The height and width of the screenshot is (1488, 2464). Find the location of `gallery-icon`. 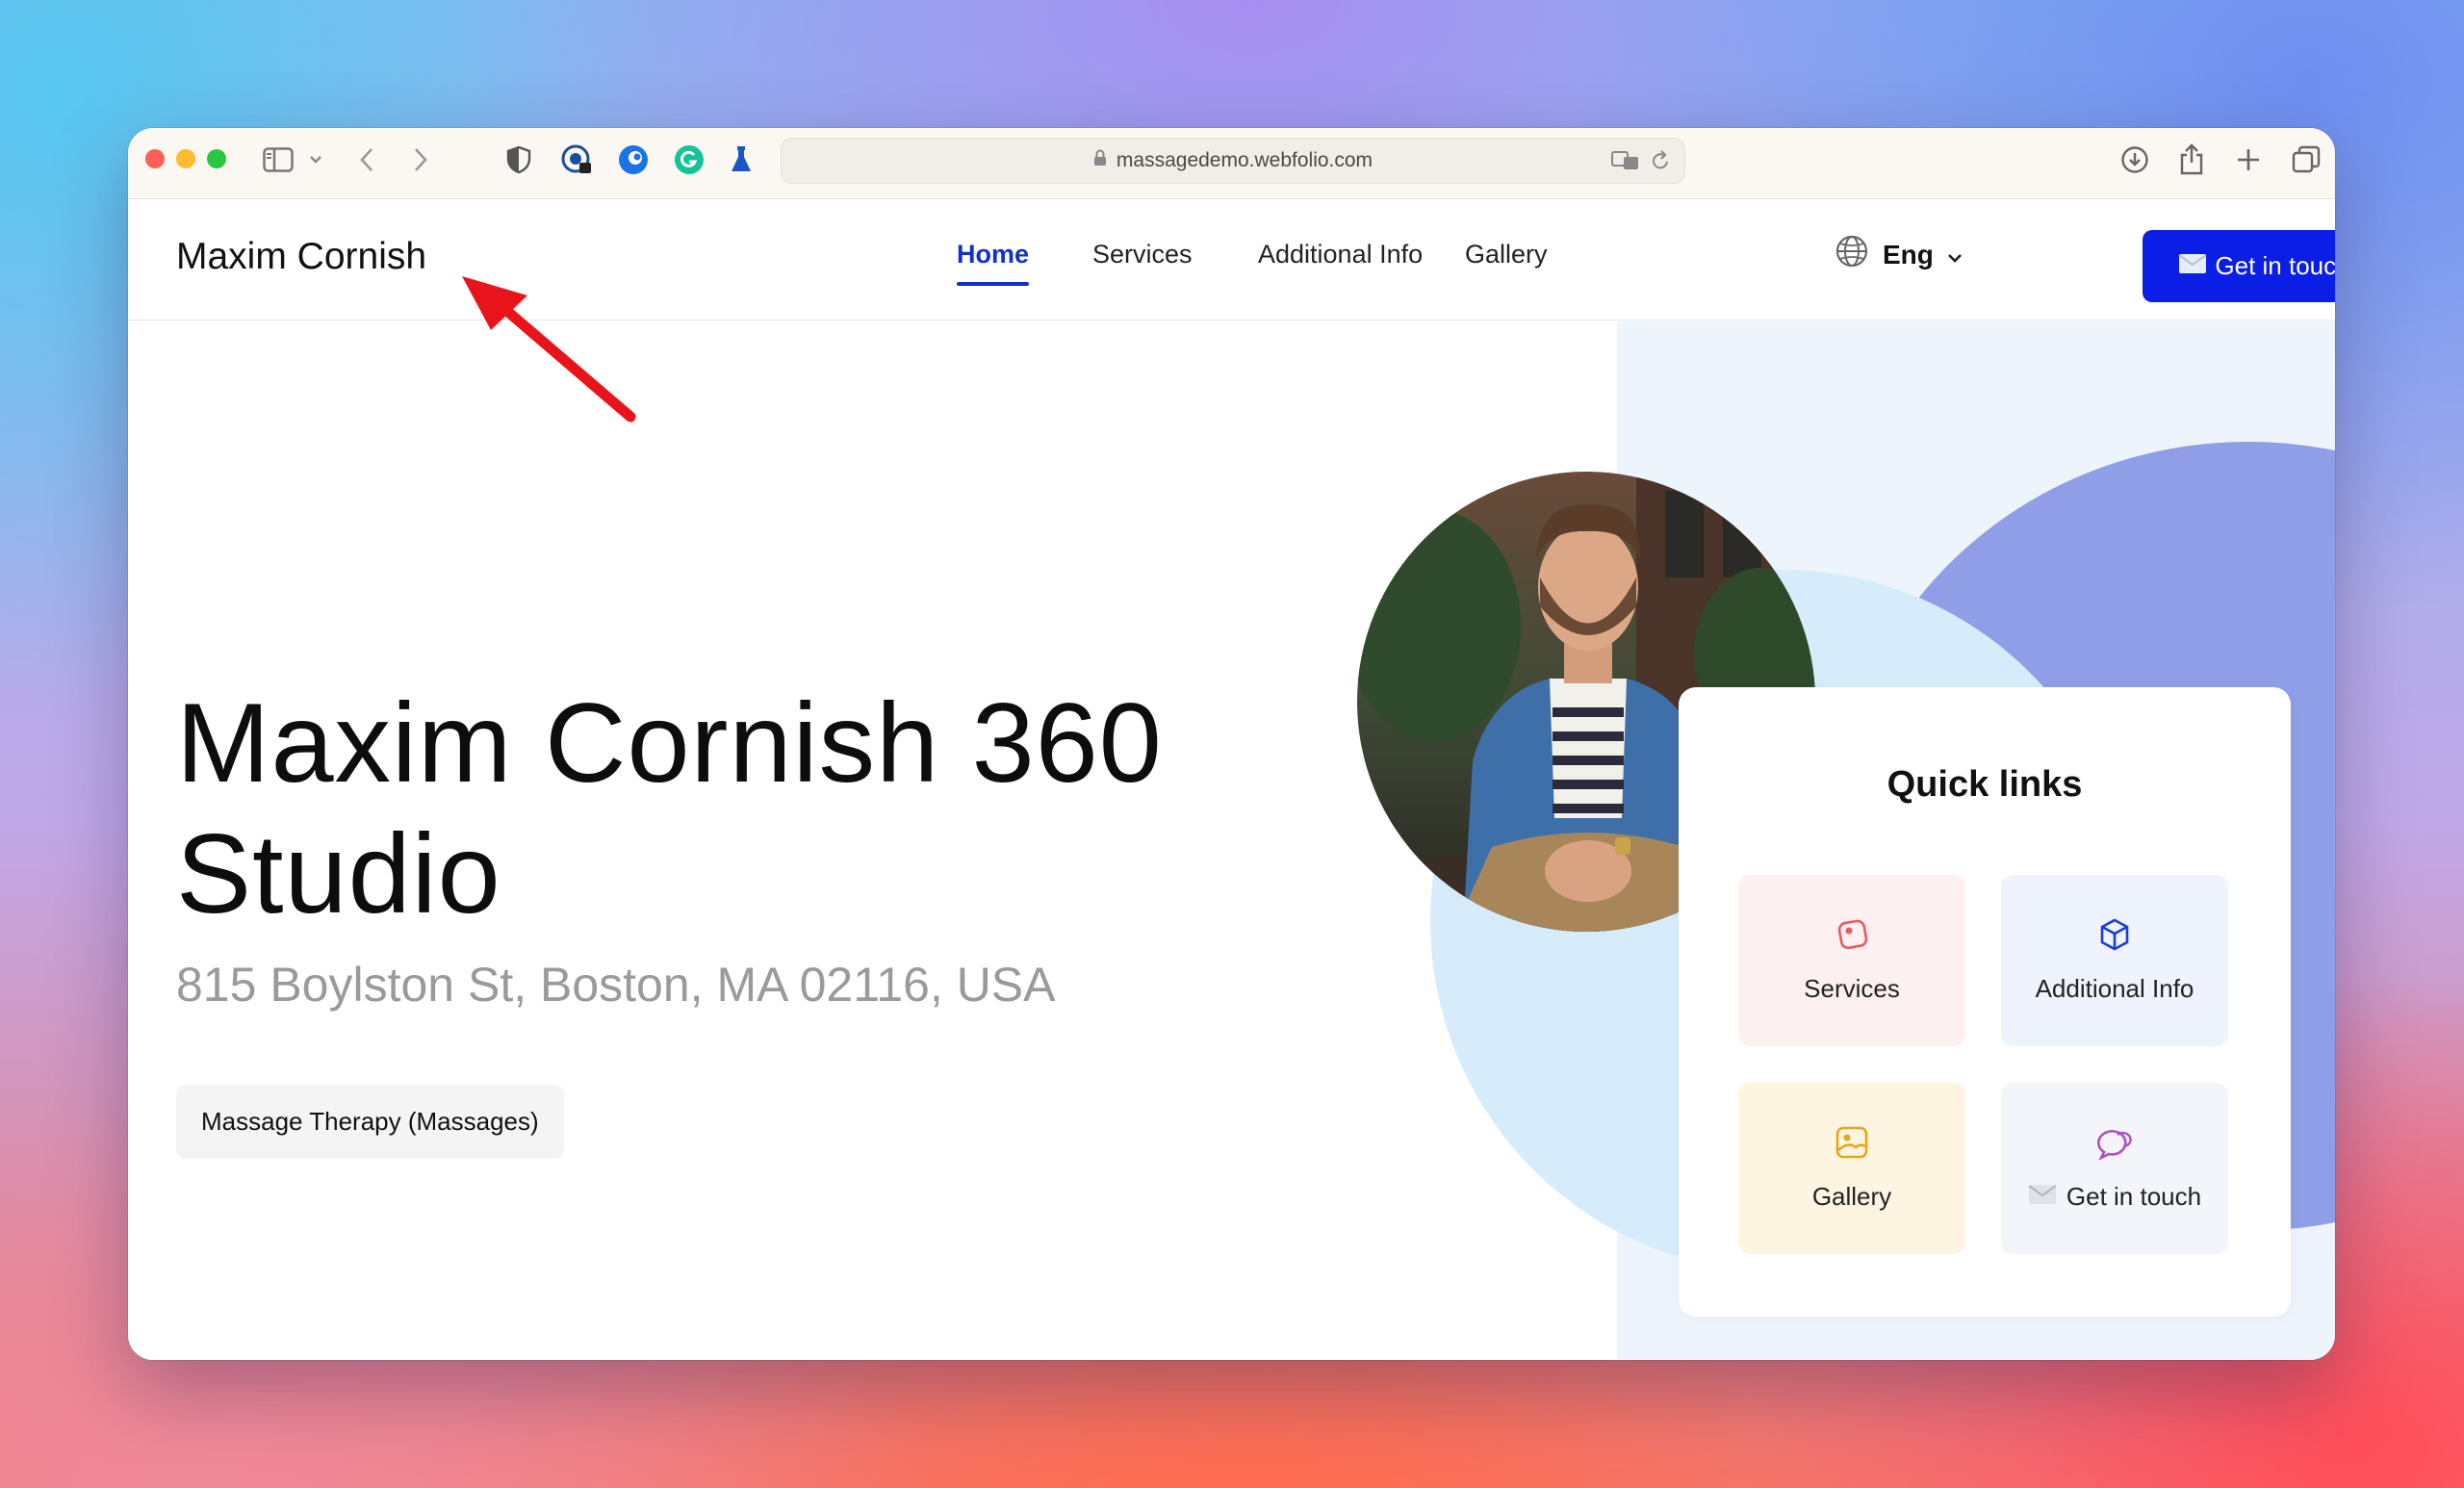

gallery-icon is located at coordinates (1852, 1146).